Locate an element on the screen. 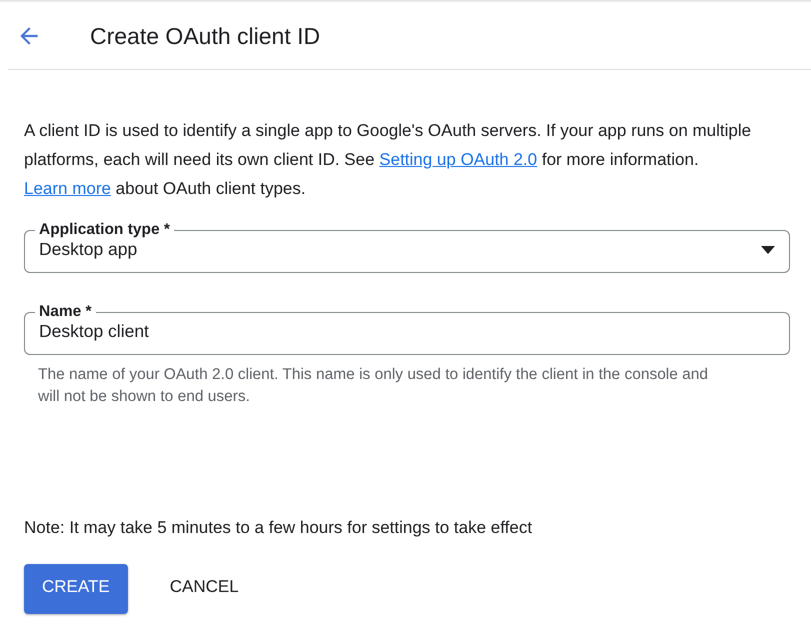 The width and height of the screenshot is (811, 626). field-value: Desktop app is located at coordinates (88, 249).